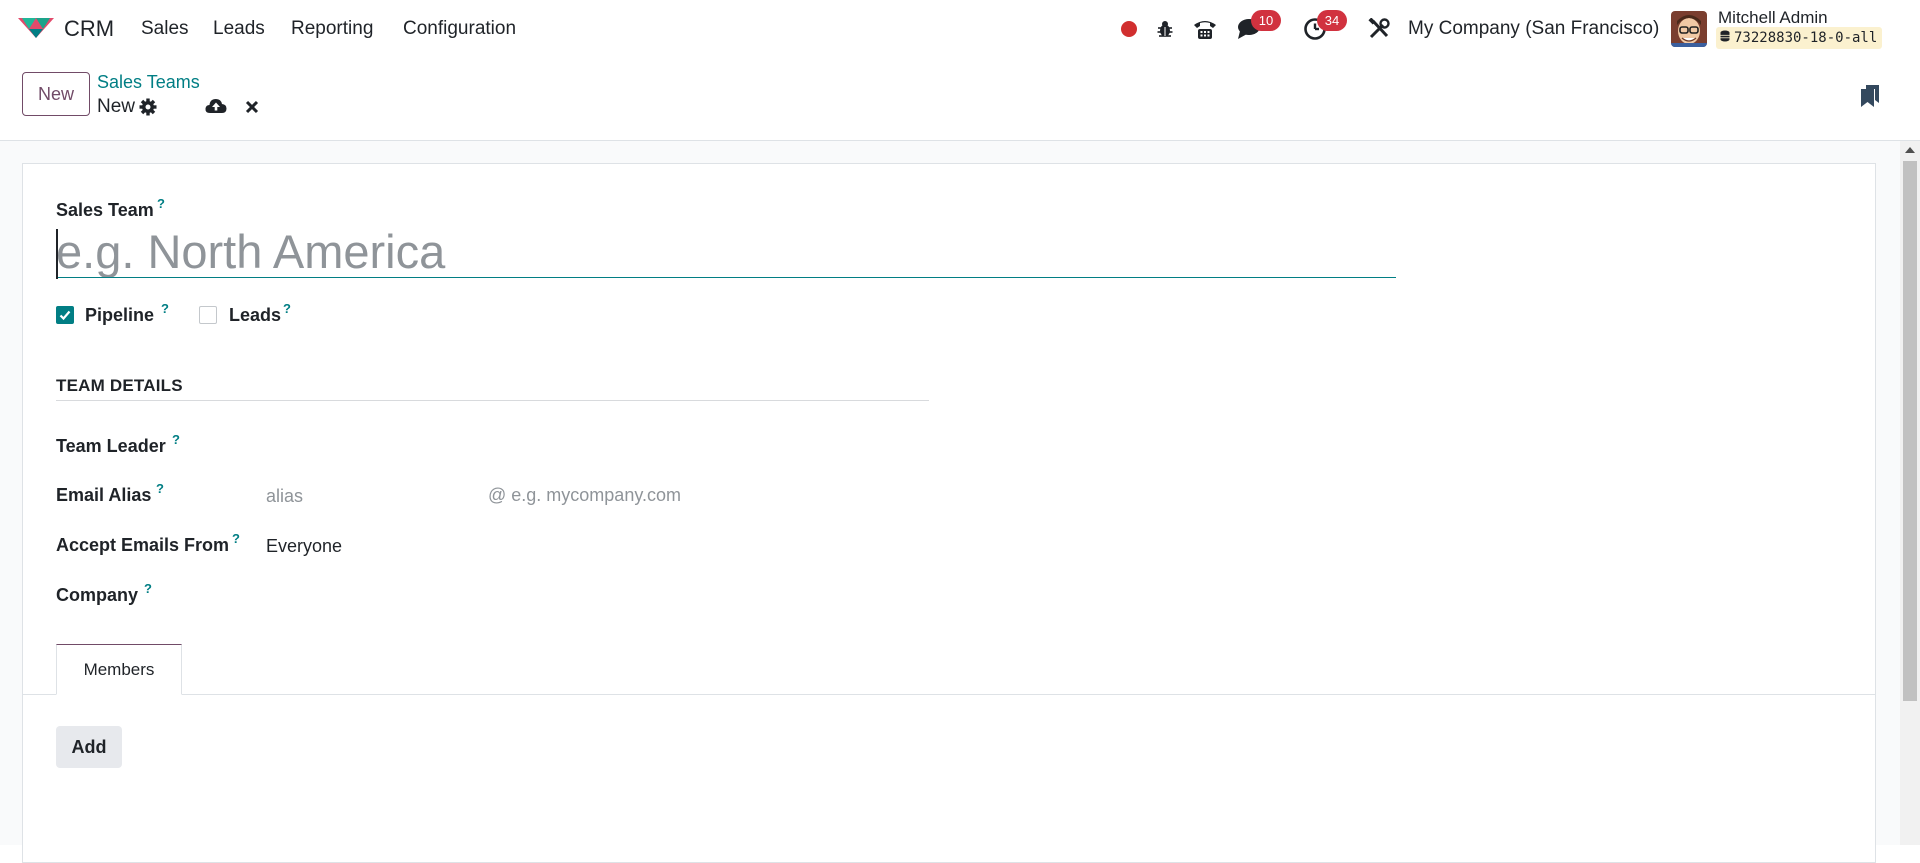 The image size is (1920, 863). I want to click on discard-close-icon, so click(252, 109).